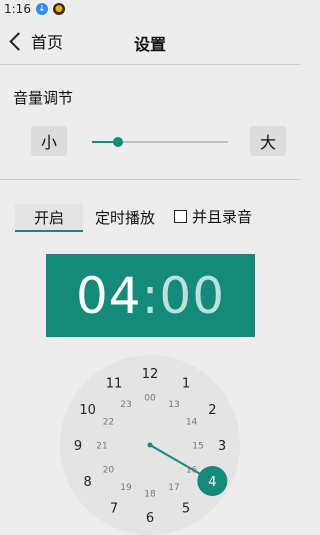 This screenshot has width=320, height=535. Describe the element at coordinates (173, 405) in the screenshot. I see `clock-hour-13: 13` at that location.